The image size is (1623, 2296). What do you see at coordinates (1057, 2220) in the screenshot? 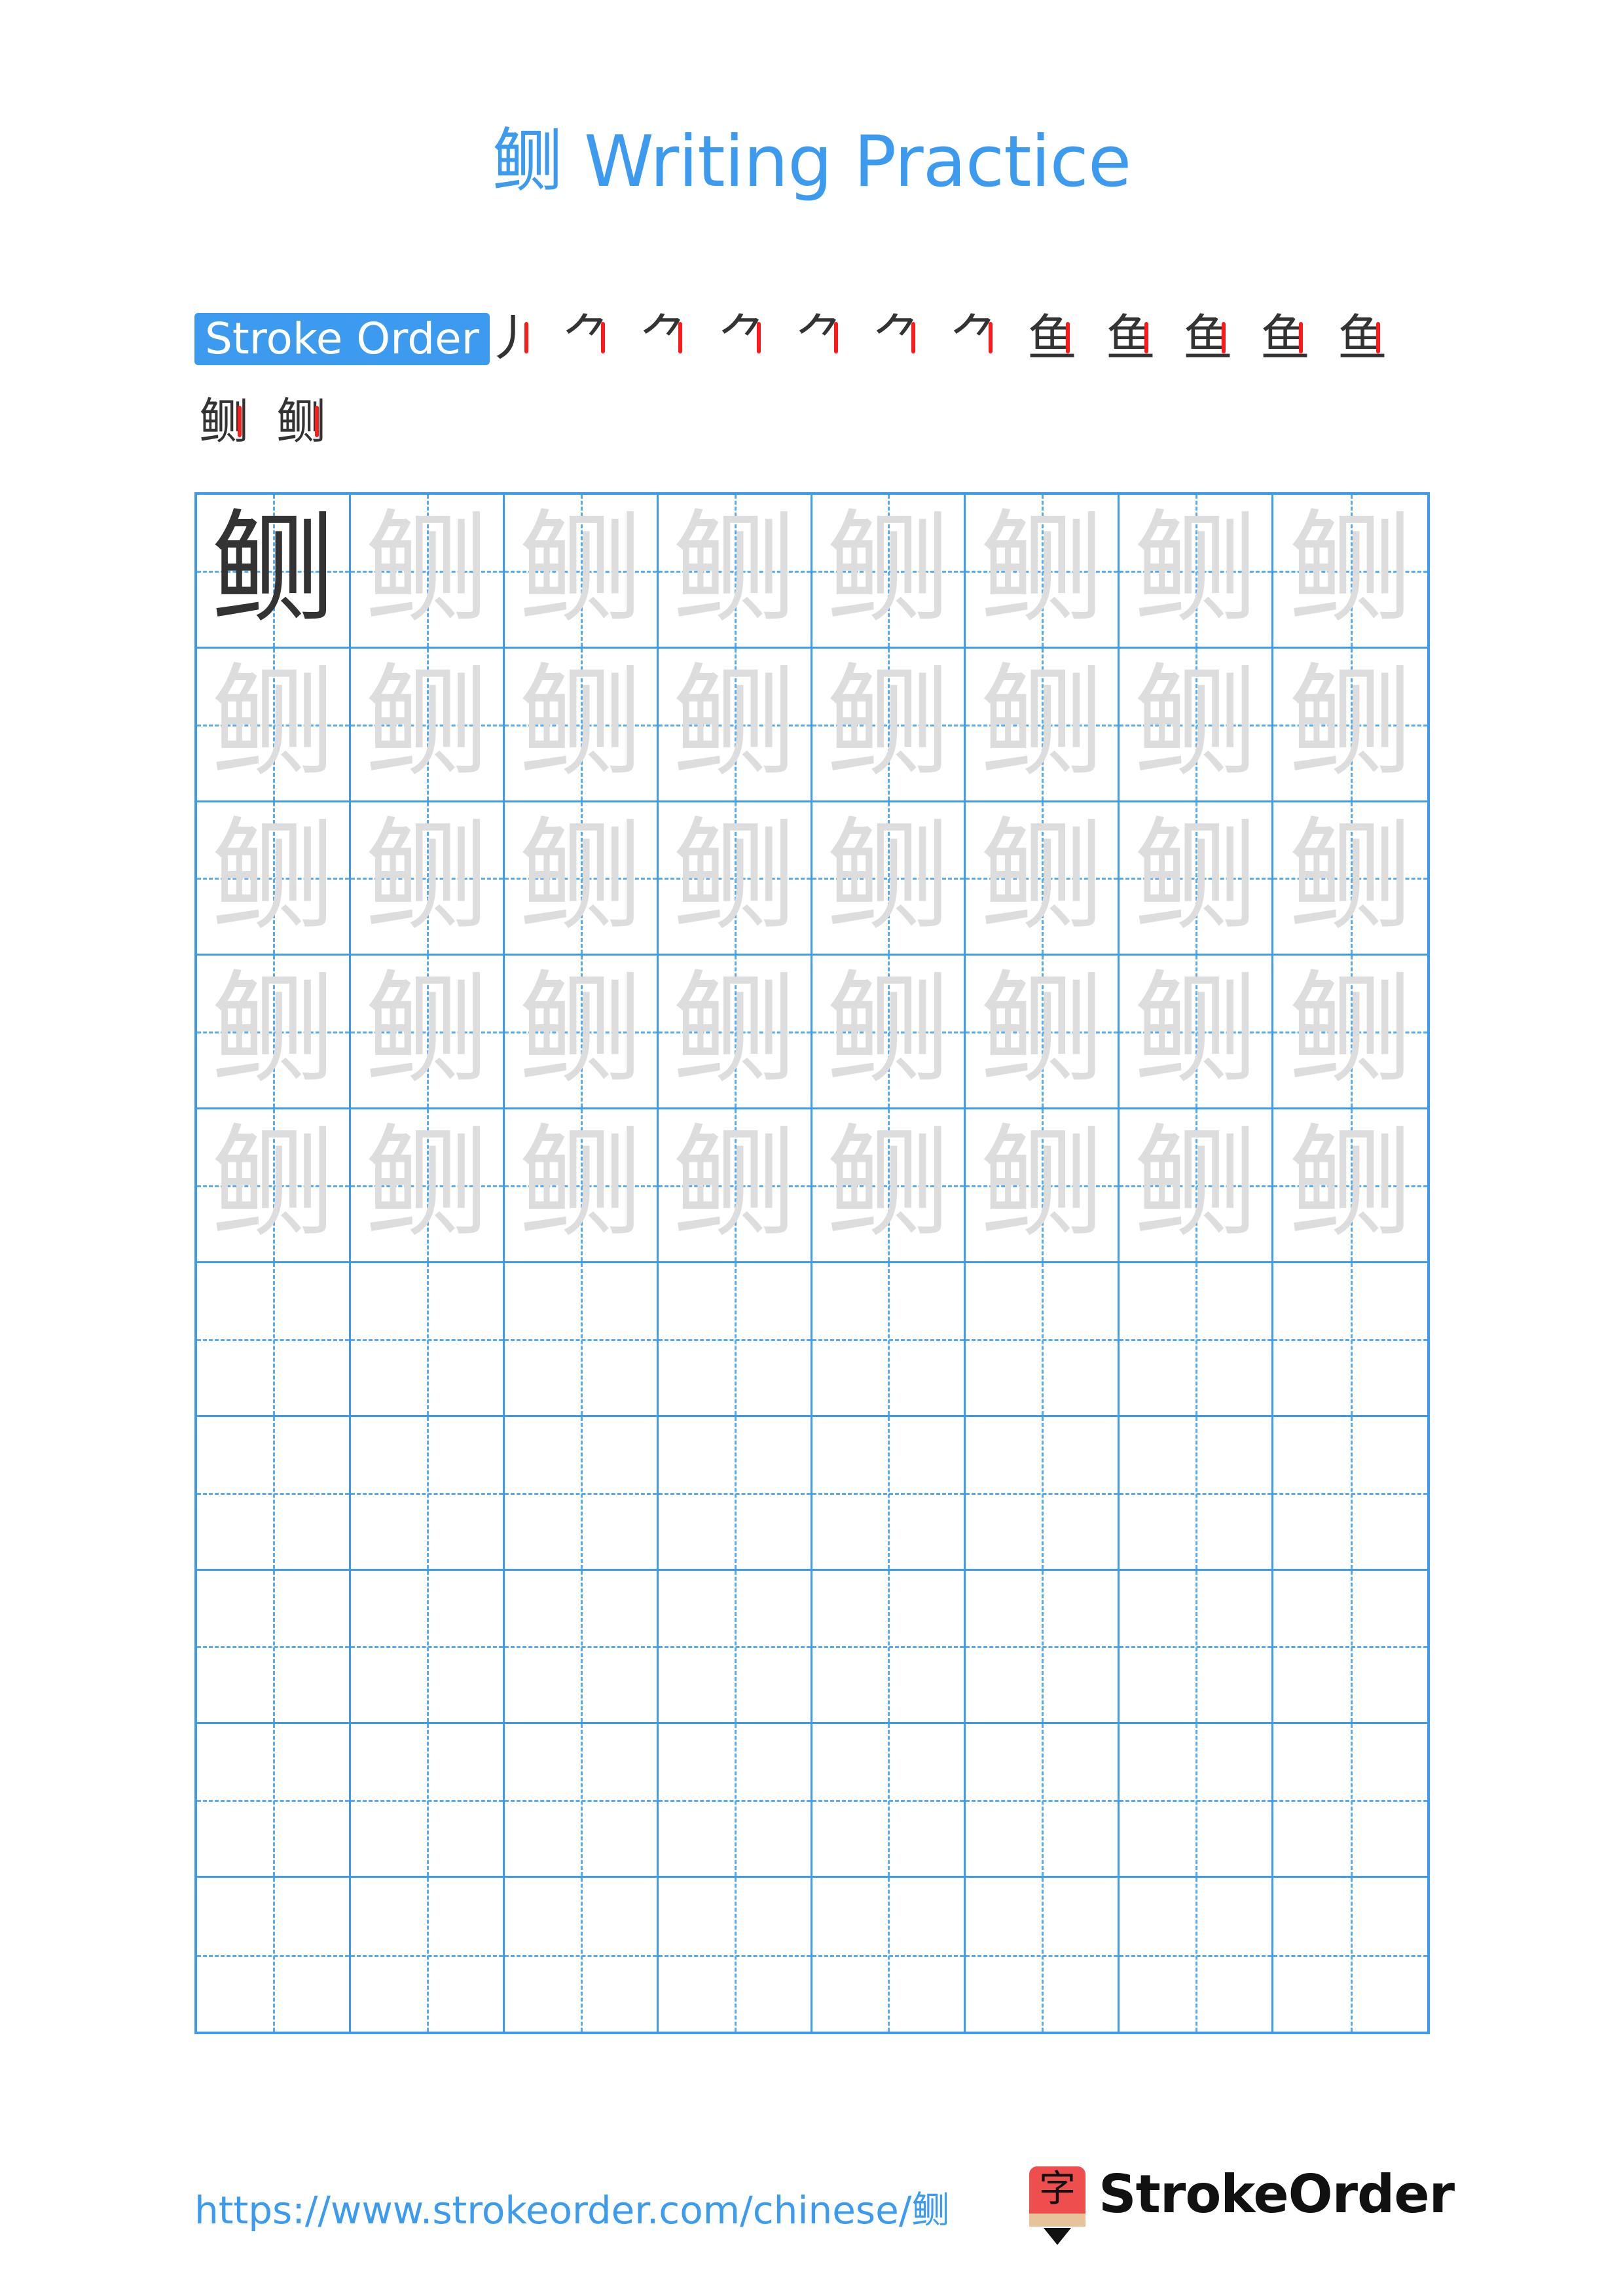
I see `pencil-band` at bounding box center [1057, 2220].